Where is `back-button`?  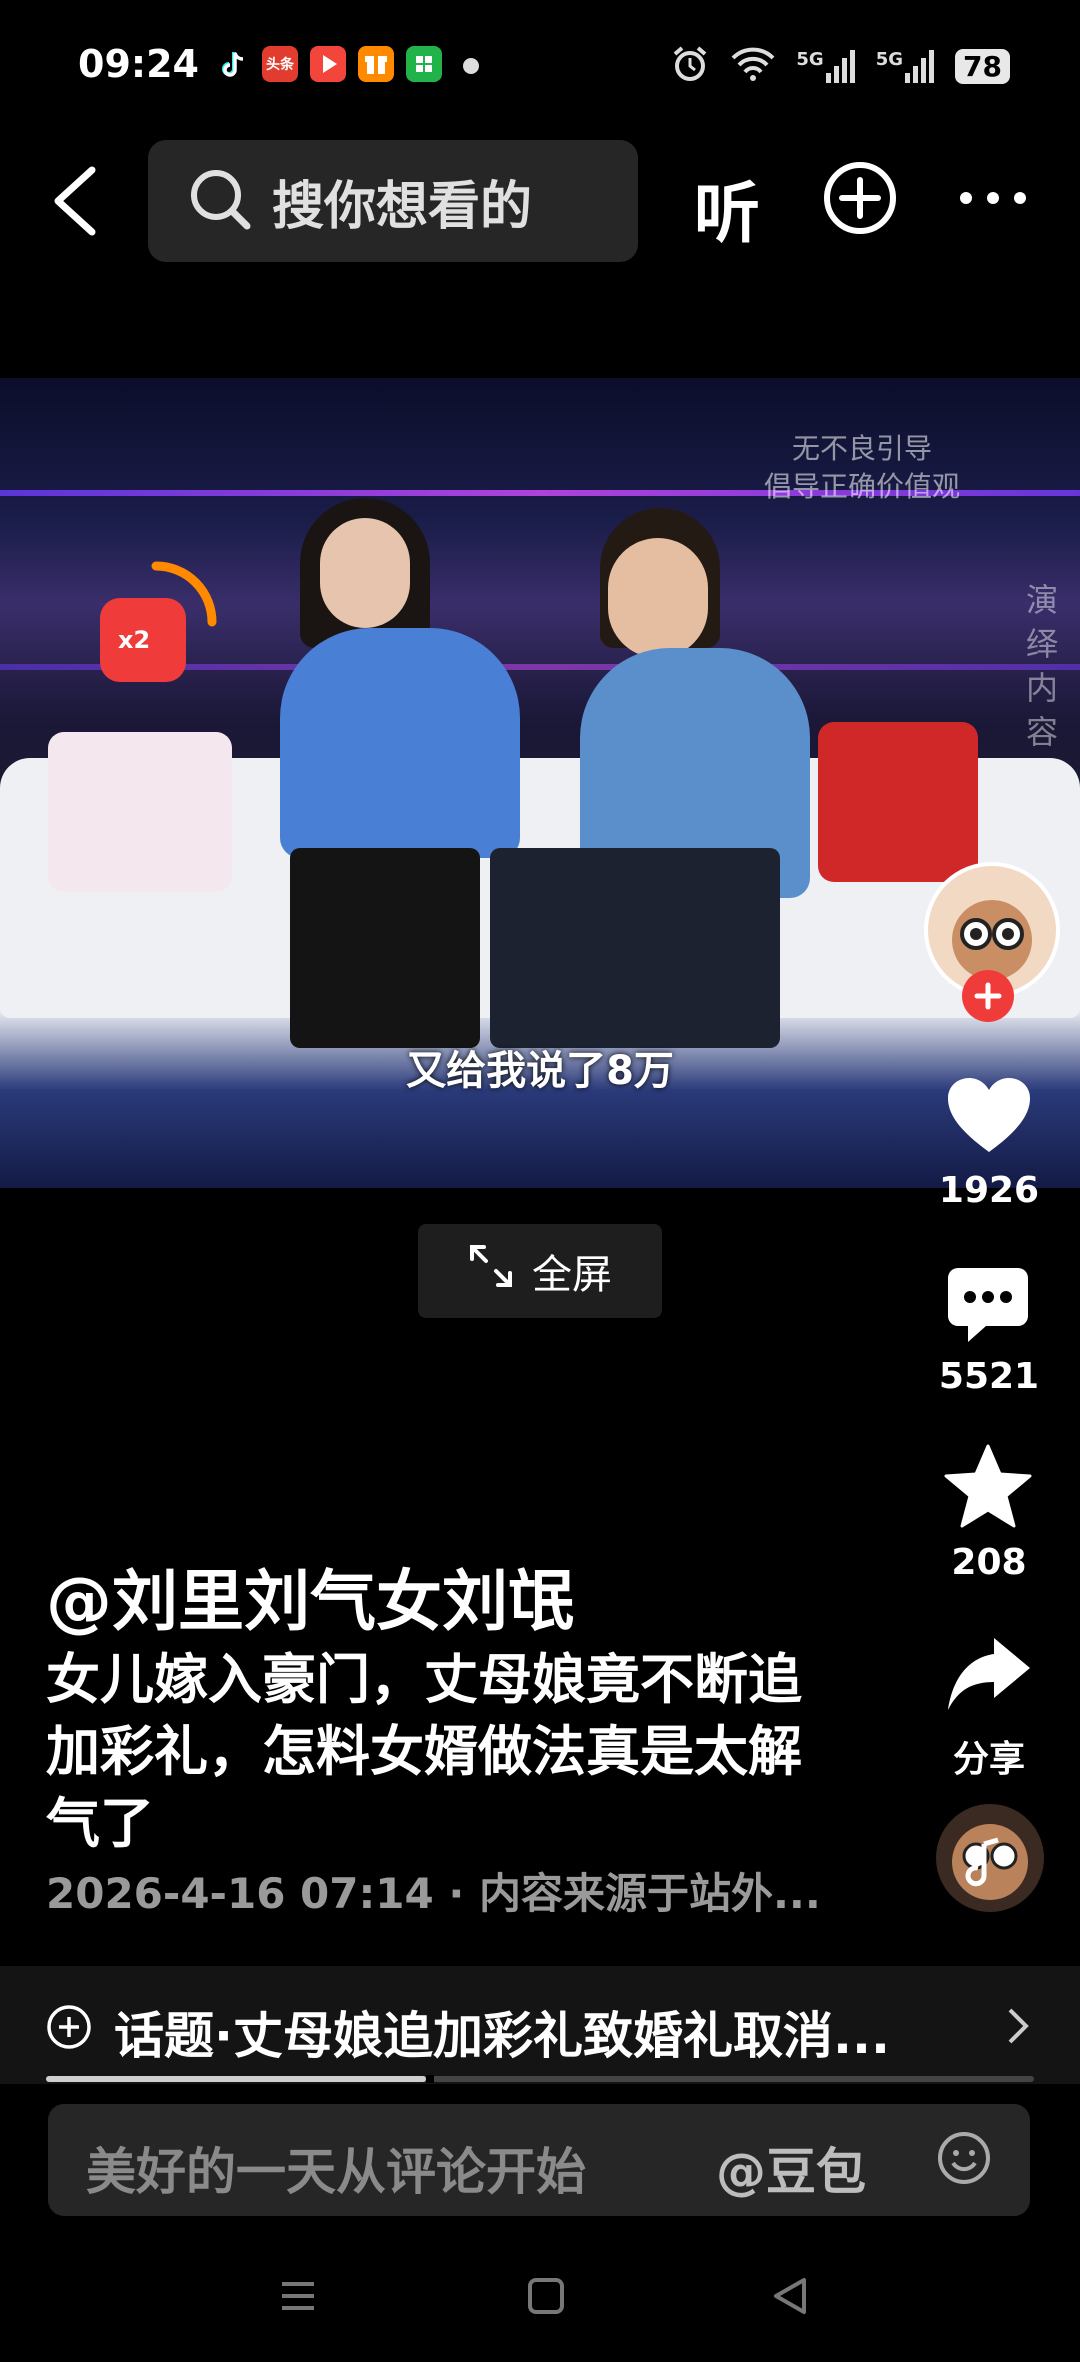
back-button is located at coordinates (76, 203).